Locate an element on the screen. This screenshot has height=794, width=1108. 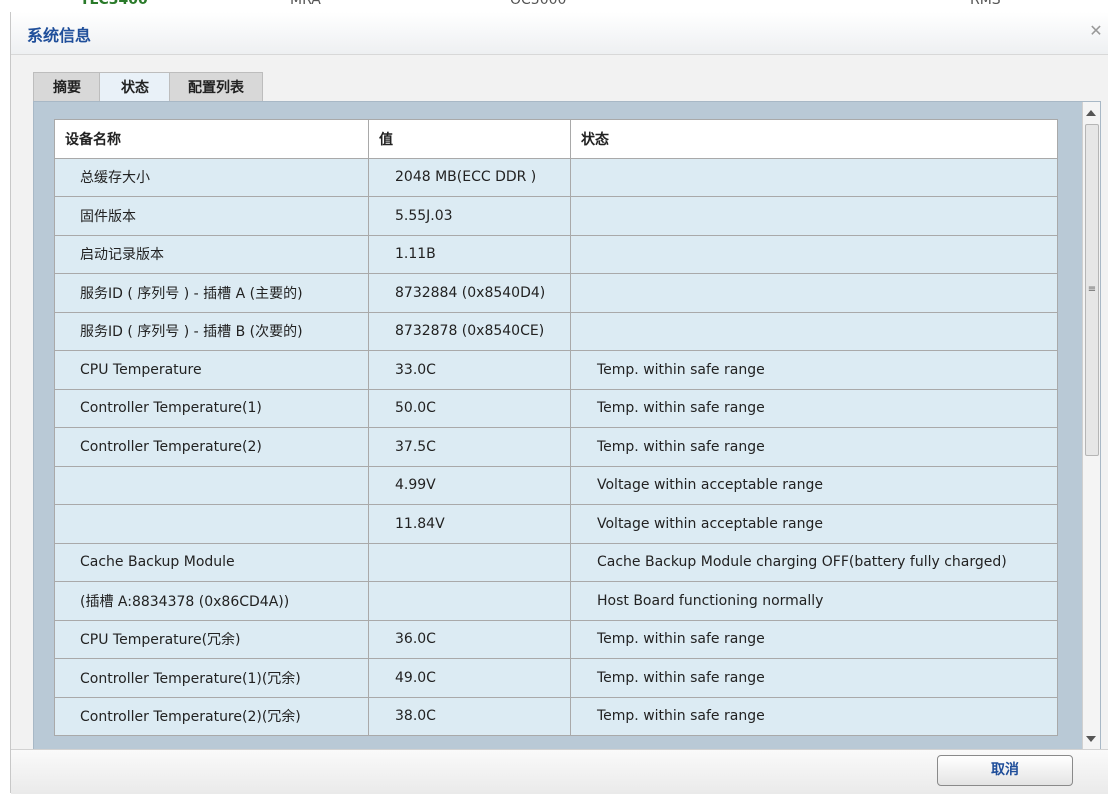
background-window-fragment: TLC3400 MRA OC5000 RMS is located at coordinates (554, 6).